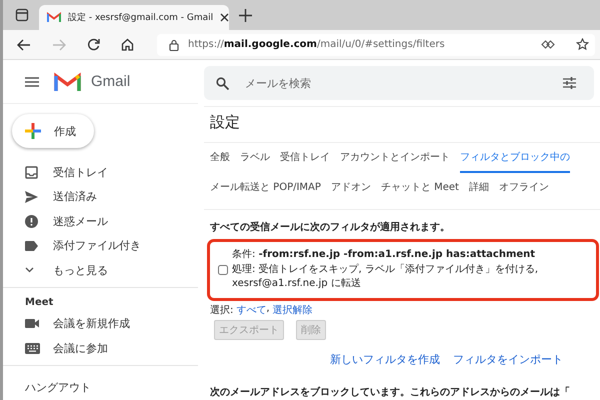 The height and width of the screenshot is (400, 600). What do you see at coordinates (386, 276) in the screenshot?
I see `filter-action: 処理: 受信トレイをスキップ, ラベル「添付ファイル付き」を付ける, xesrsf@a1.rsf.ne.jp に転送` at bounding box center [386, 276].